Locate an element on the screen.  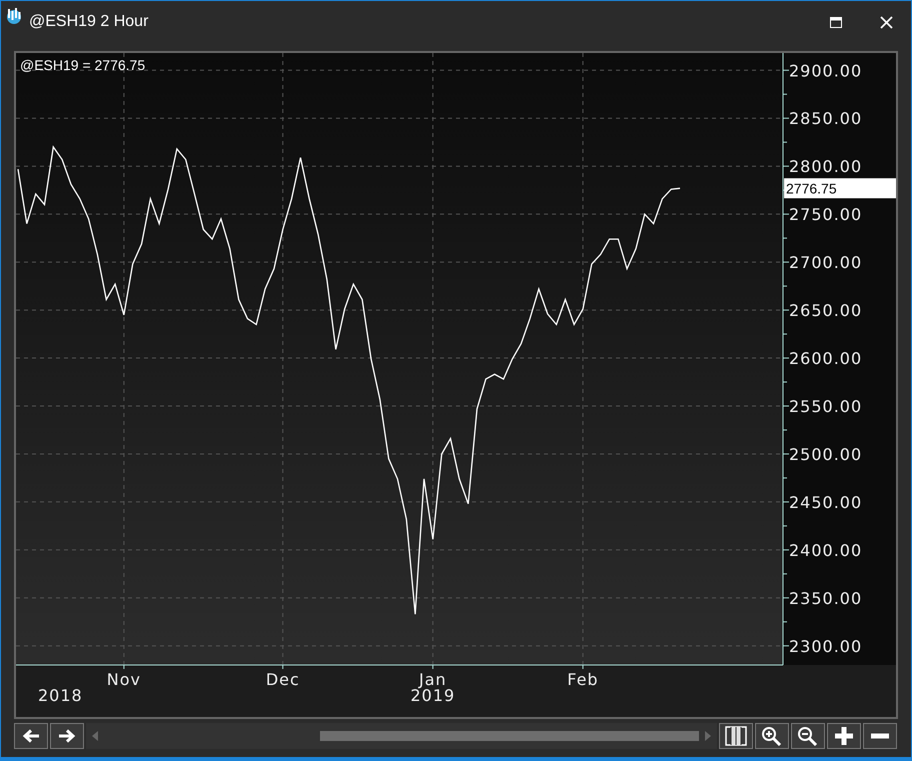
axis-label: 2400.00 is located at coordinates (825, 550).